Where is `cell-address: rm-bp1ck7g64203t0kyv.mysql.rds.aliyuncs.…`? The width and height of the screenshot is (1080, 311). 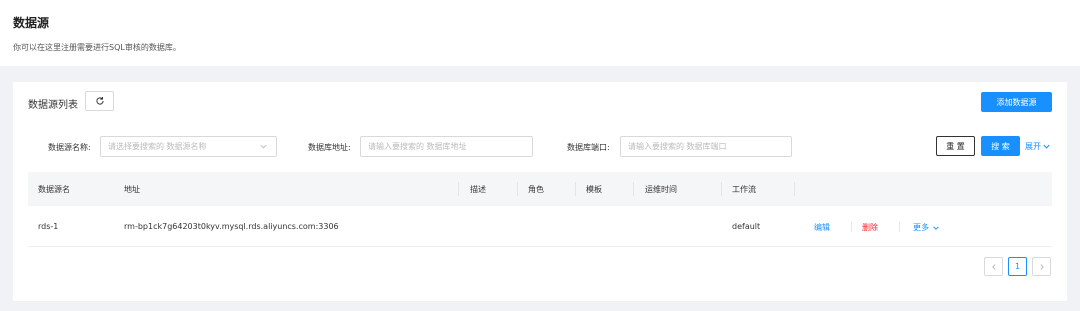
cell-address: rm-bp1ck7g64203t0kyv.mysql.rds.aliyuncs.… is located at coordinates (231, 226).